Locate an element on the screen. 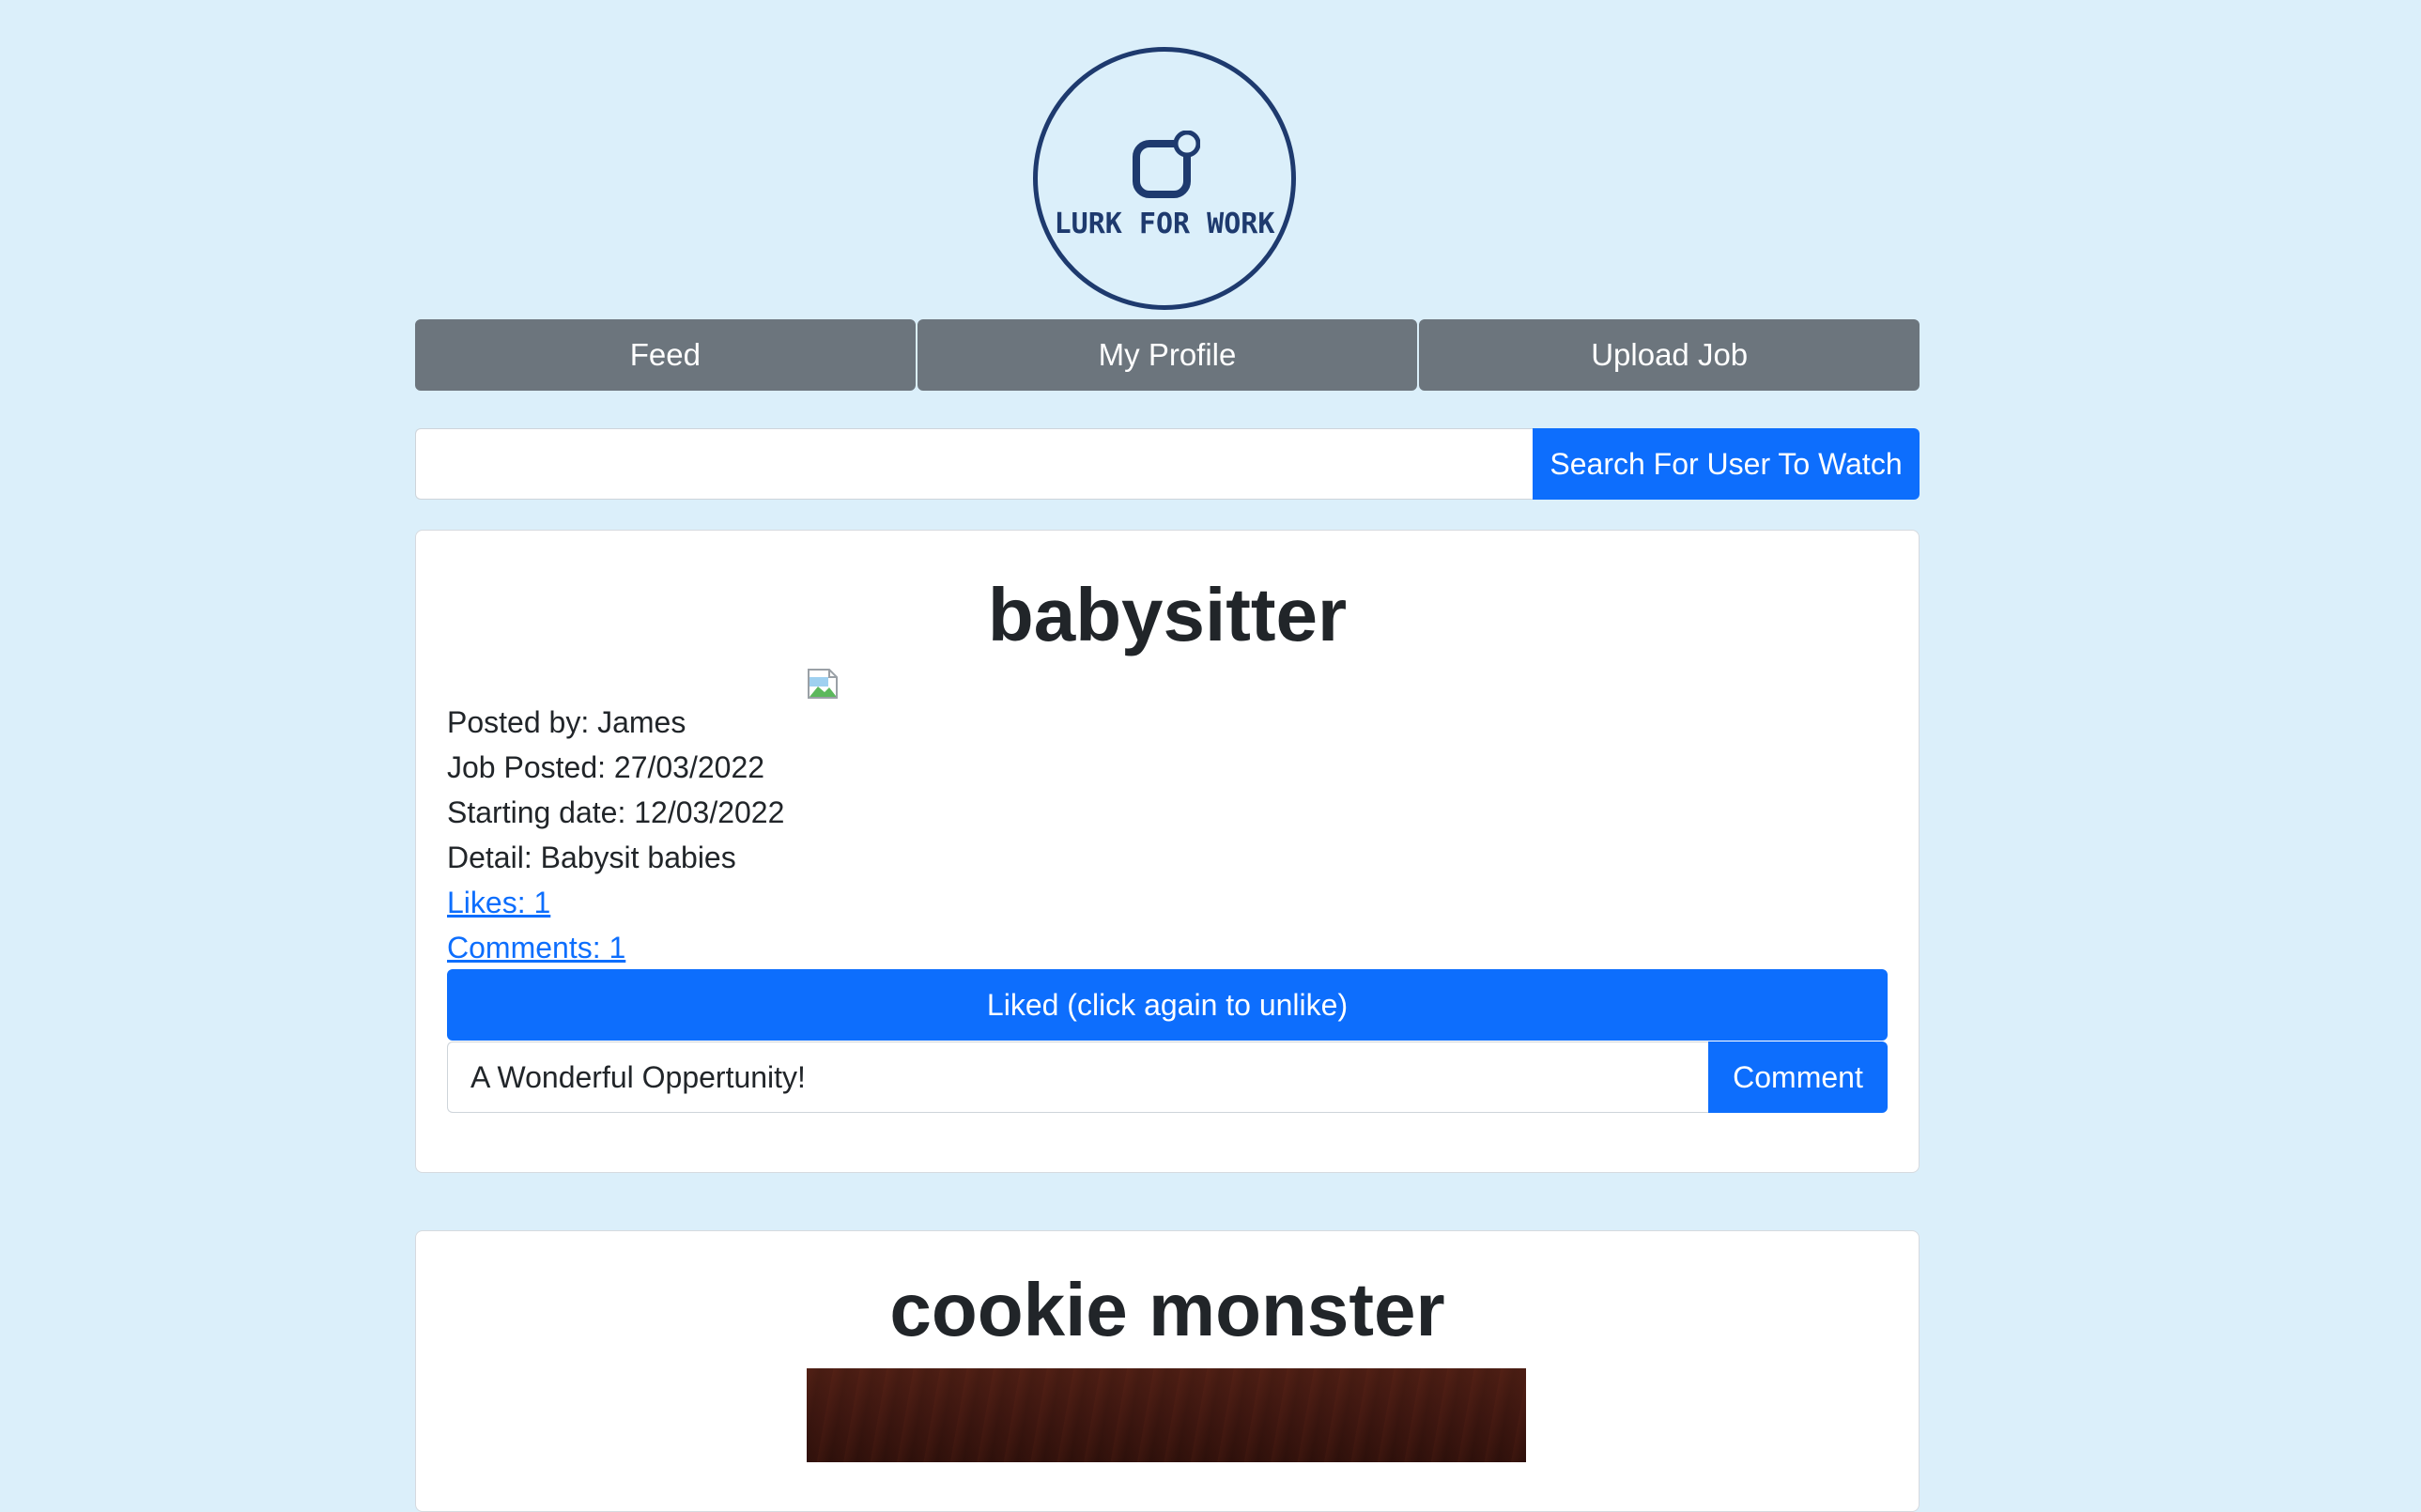 The height and width of the screenshot is (1512, 2421). main-nav: Feed My Profile Upload Job is located at coordinates (1167, 355).